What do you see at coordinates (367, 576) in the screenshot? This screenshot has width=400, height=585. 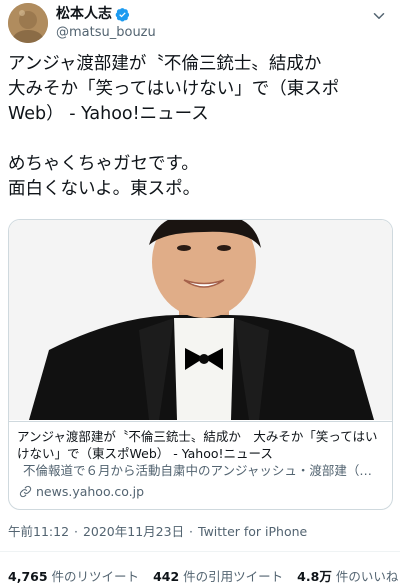 I see `likes-label: 件のいいね` at bounding box center [367, 576].